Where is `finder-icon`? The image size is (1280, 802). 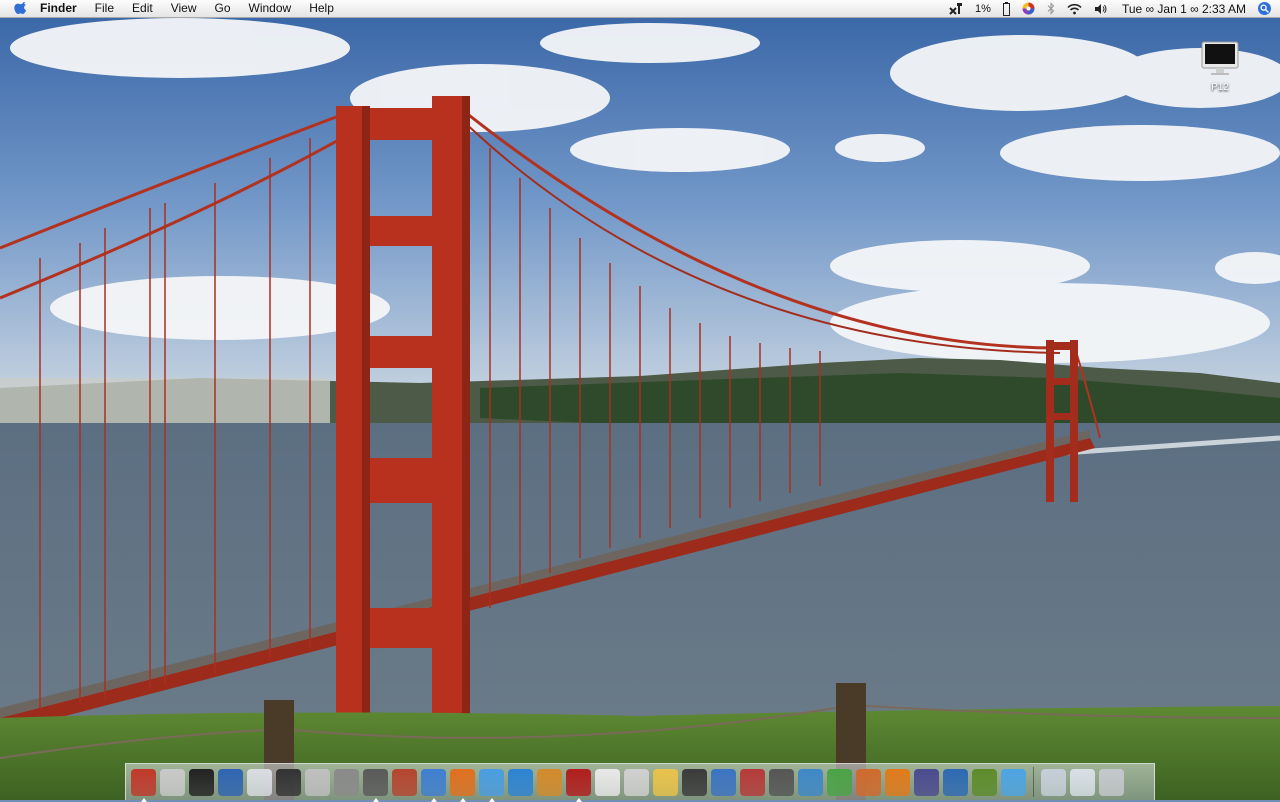 finder-icon is located at coordinates (143, 782).